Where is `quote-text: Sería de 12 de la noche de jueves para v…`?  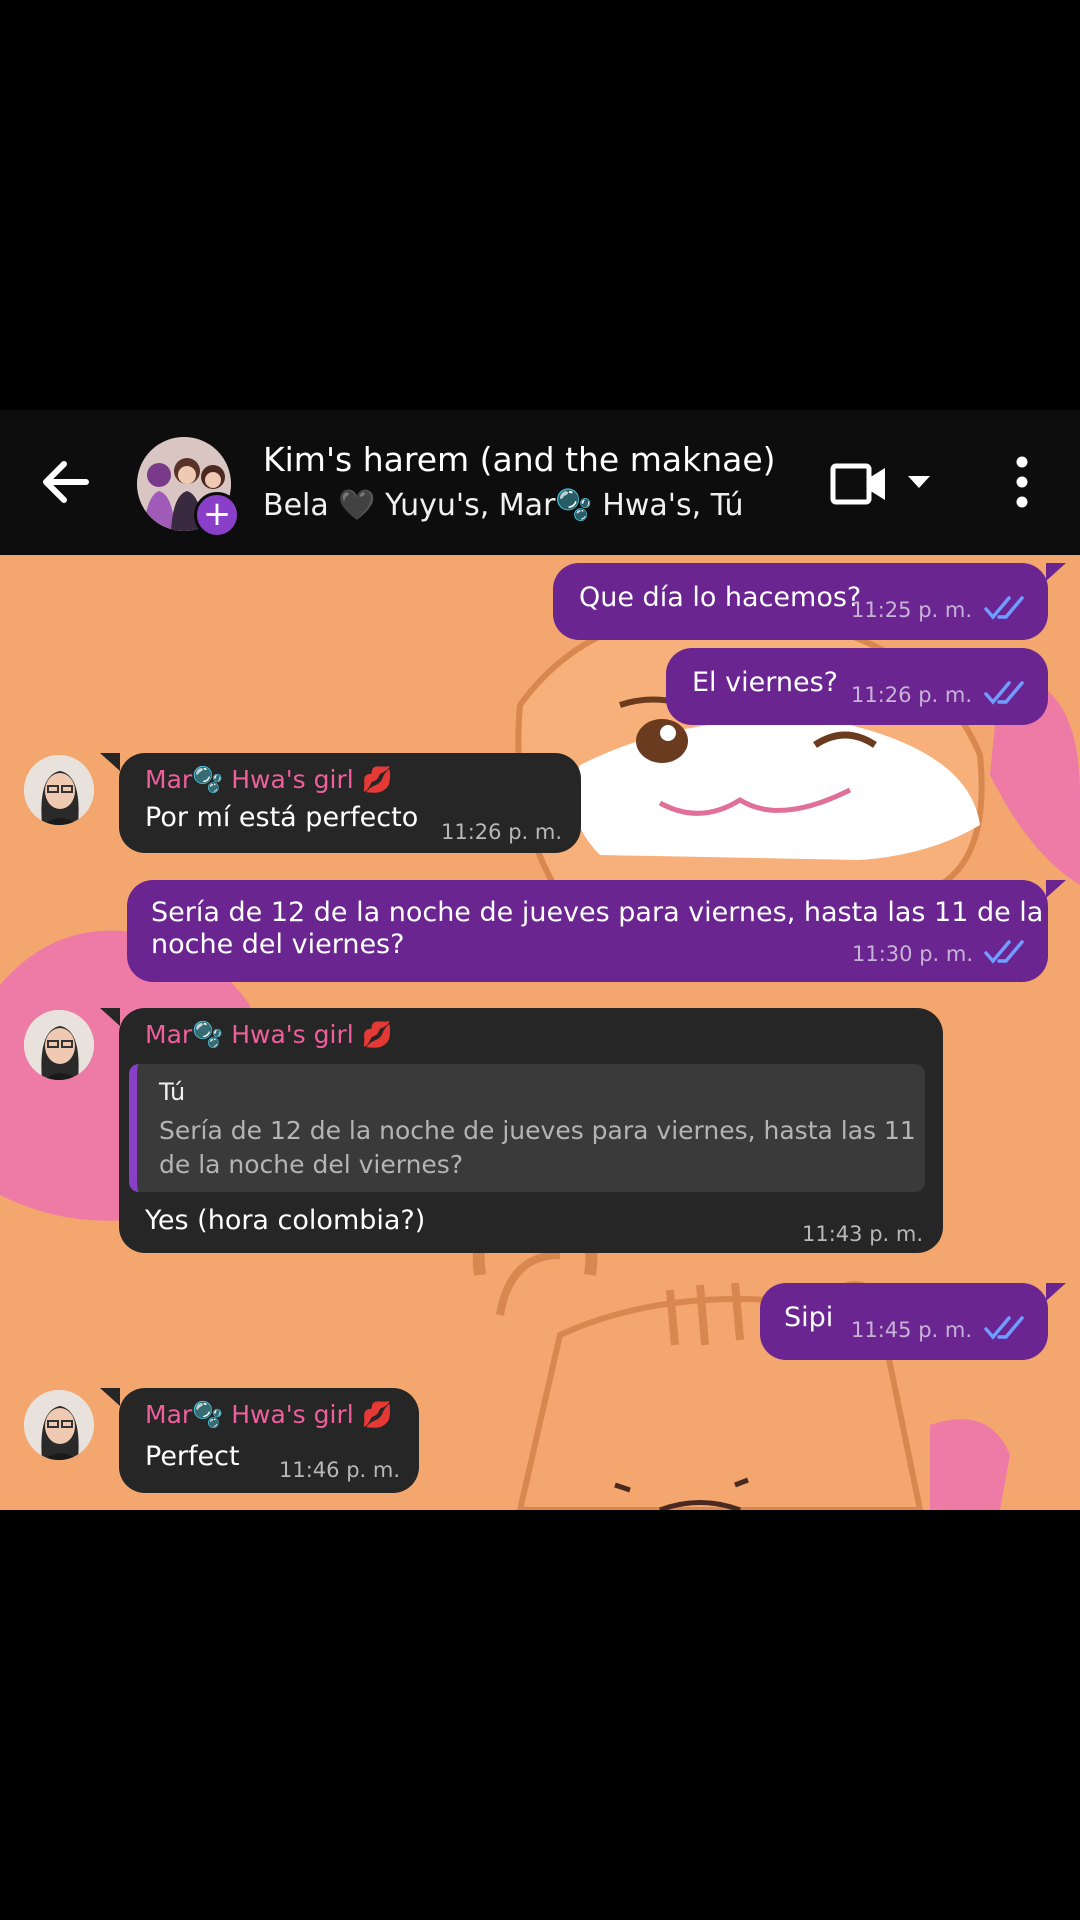
quote-text: Sería de 12 de la noche de jueves para v… is located at coordinates (537, 1147).